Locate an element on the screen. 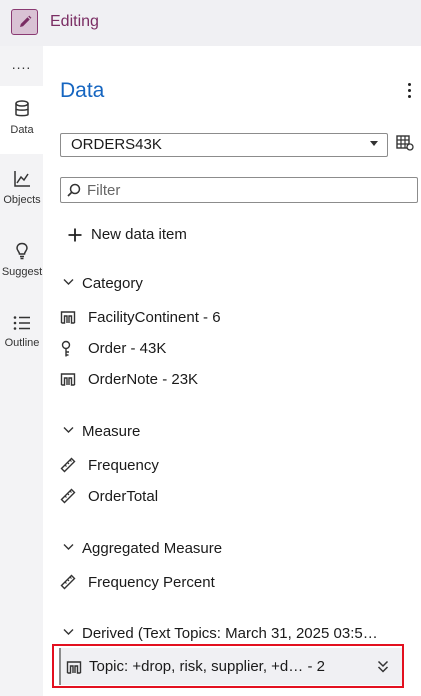  line-chart-icon is located at coordinates (21, 179).